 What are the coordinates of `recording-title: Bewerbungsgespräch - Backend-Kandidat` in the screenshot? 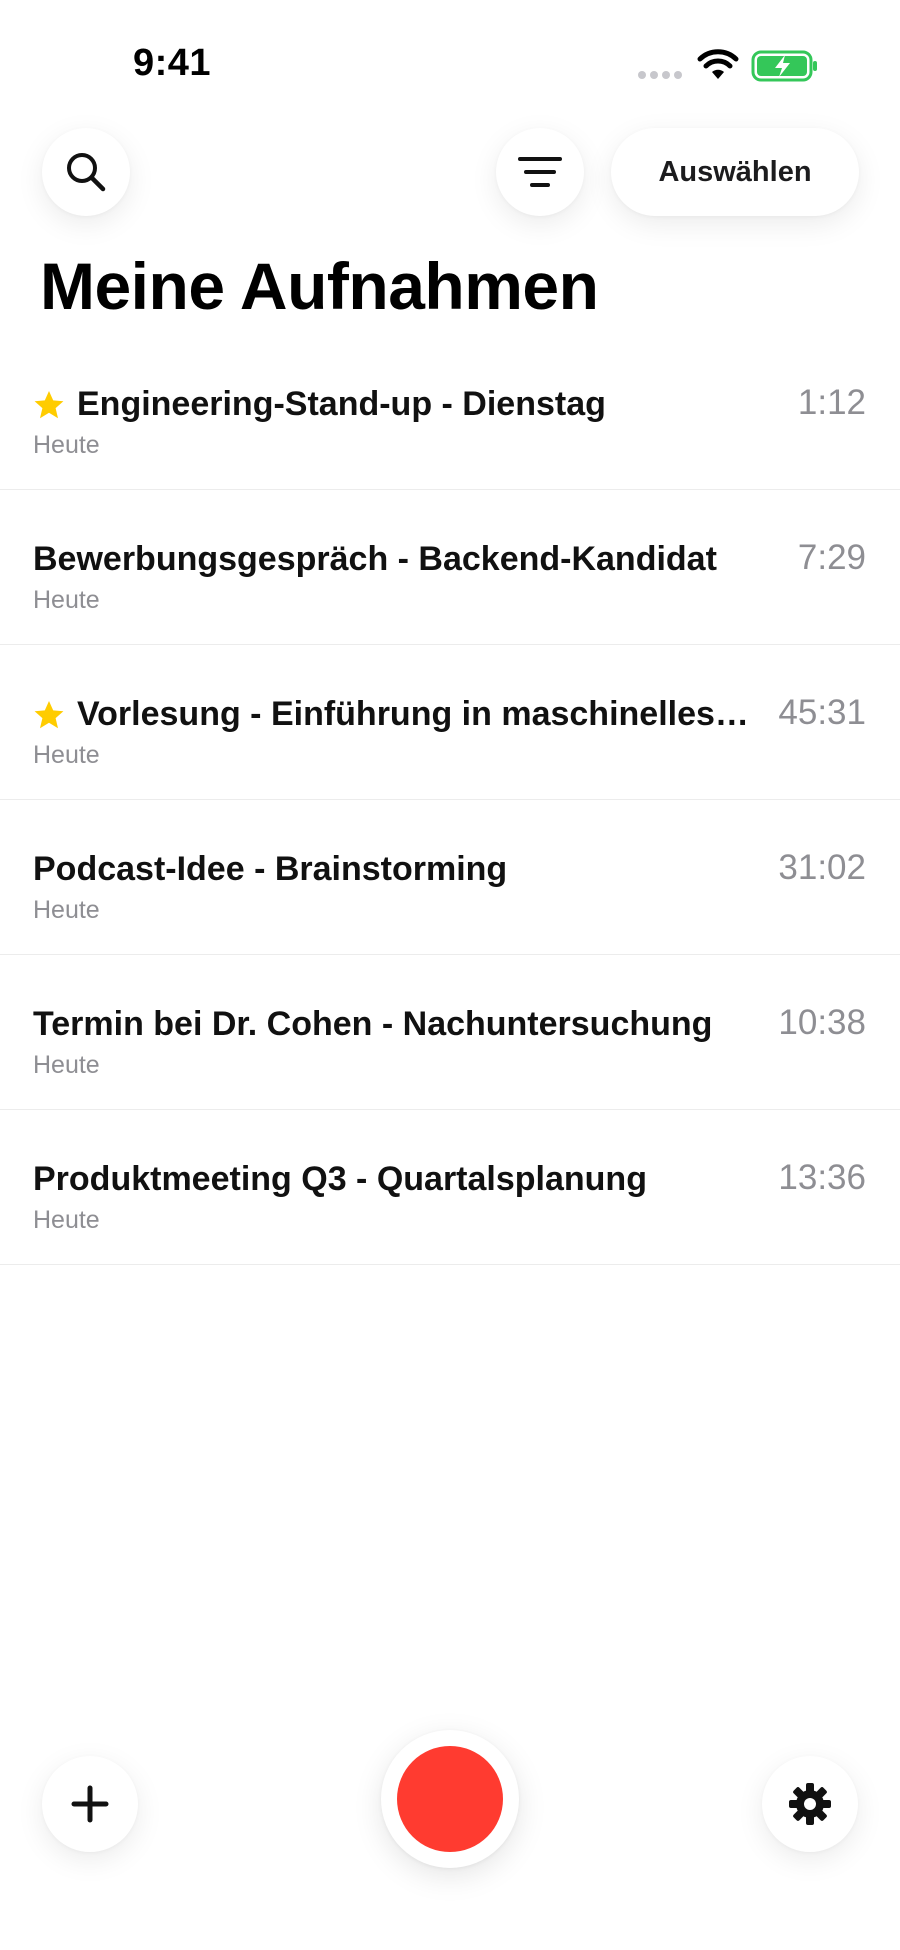 It's located at (375, 559).